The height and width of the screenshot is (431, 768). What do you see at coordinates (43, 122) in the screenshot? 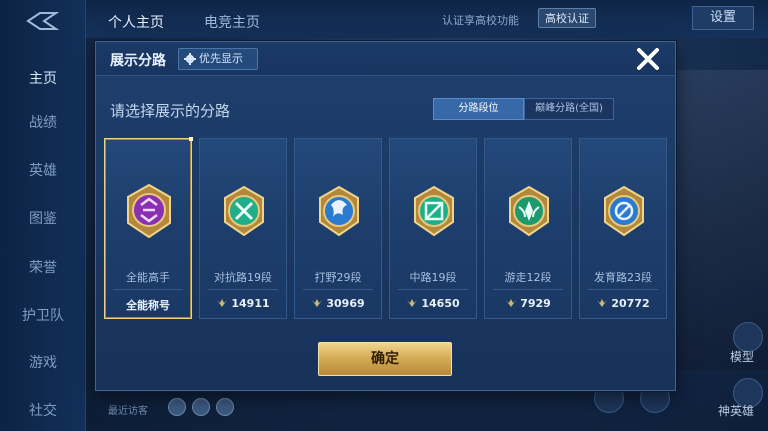
I see `nav-item-record: 战绩` at bounding box center [43, 122].